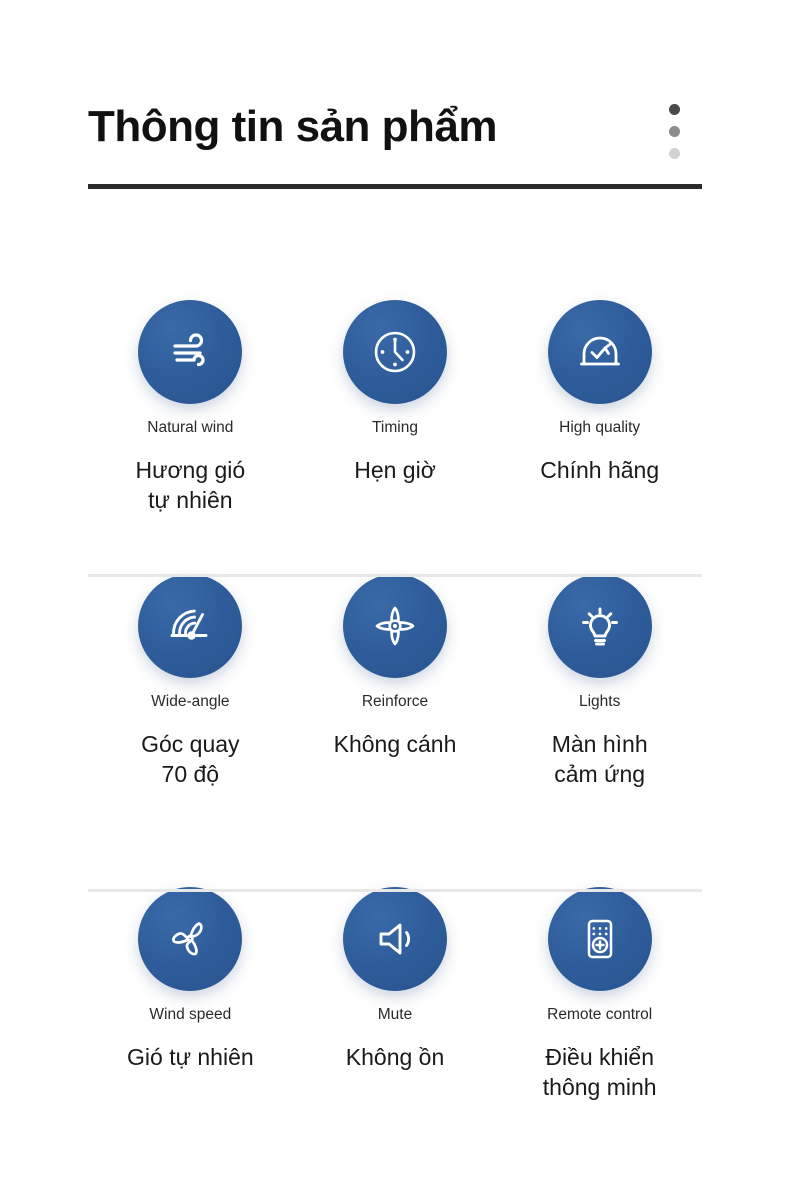 Image resolution: width=790 pixels, height=1200 pixels. I want to click on feature-item-wide-angle: Wide-angle Góc quay 70 độ, so click(190, 730).